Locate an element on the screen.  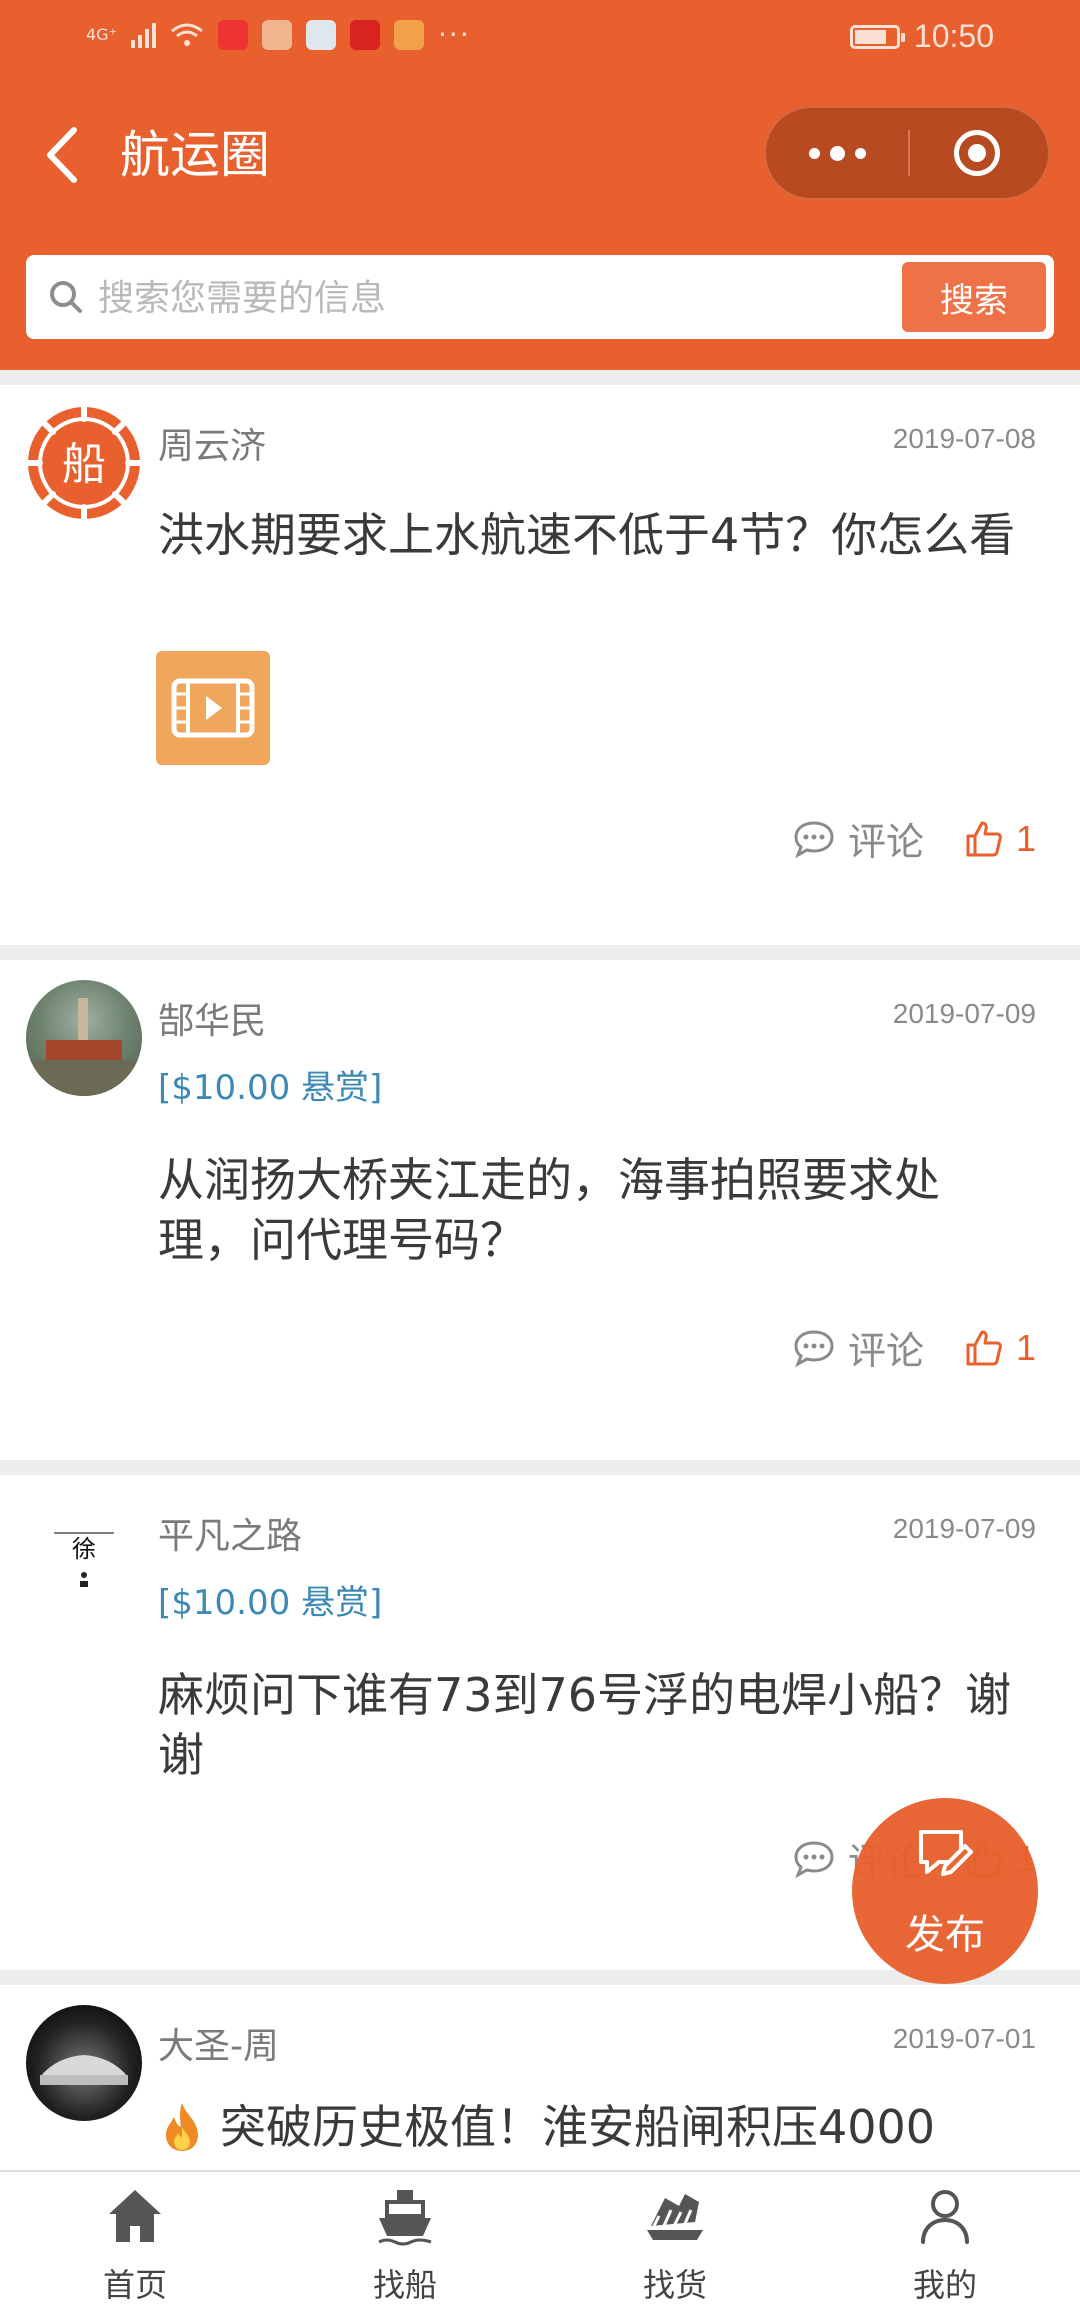
post-author: 郜华民 is located at coordinates (212, 1018).